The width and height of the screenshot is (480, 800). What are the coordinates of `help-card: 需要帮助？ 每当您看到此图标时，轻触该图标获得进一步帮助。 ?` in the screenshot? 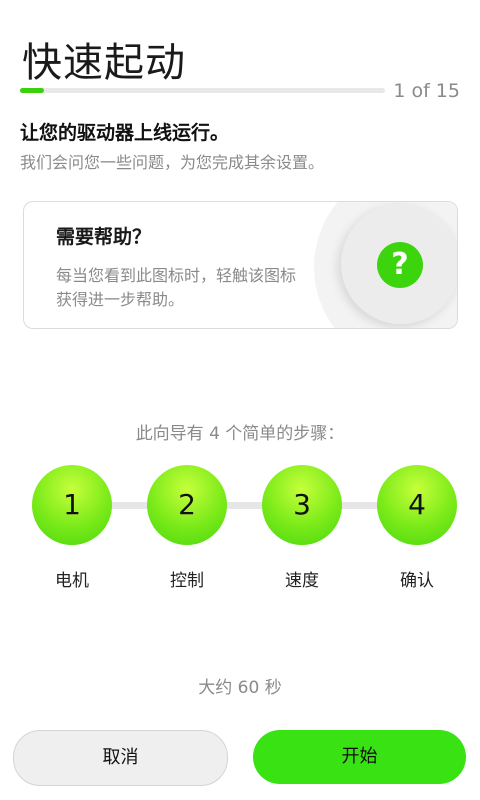 It's located at (240, 265).